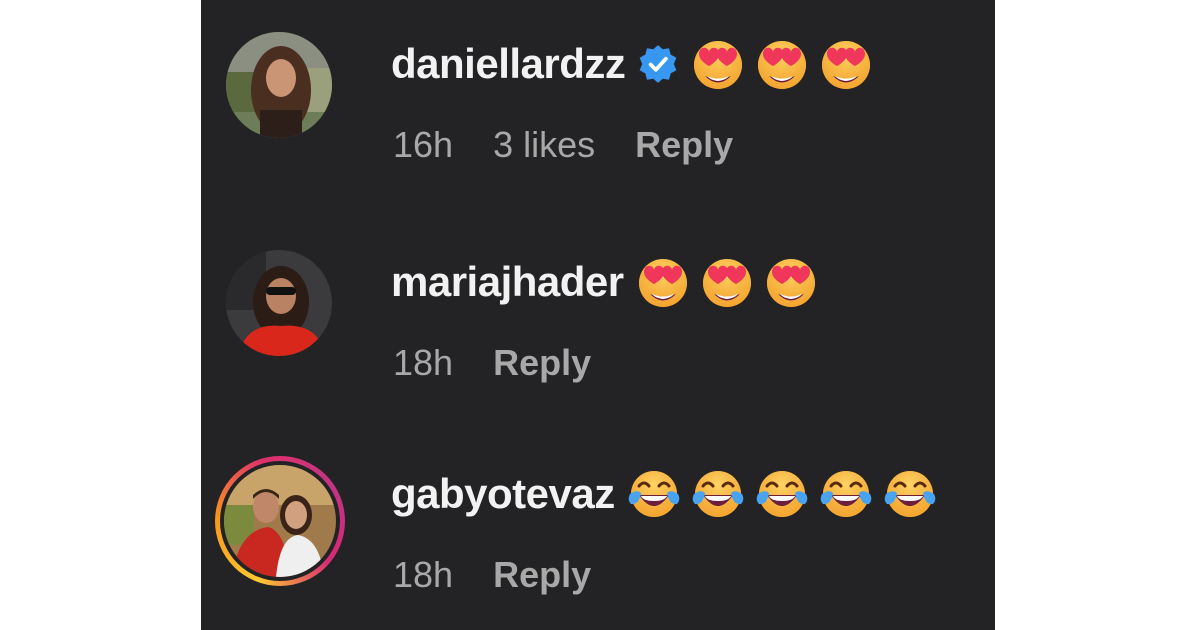 This screenshot has height=630, width=1200. I want to click on comment-meta: 16h 3 likes Reply, so click(583, 145).